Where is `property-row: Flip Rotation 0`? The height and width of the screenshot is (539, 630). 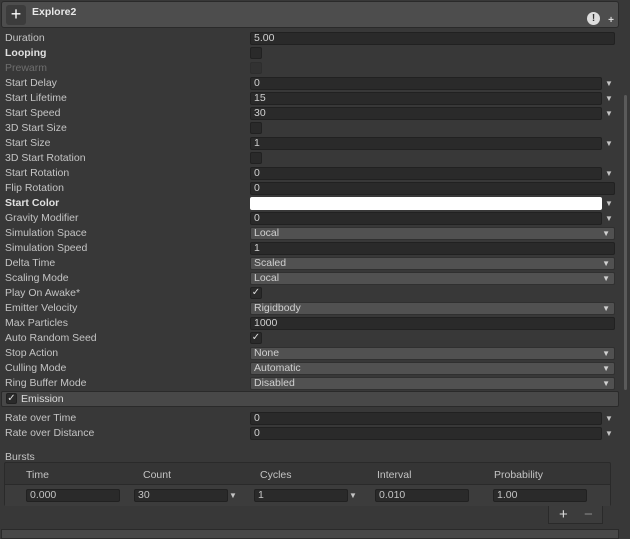 property-row: Flip Rotation 0 is located at coordinates (310, 188).